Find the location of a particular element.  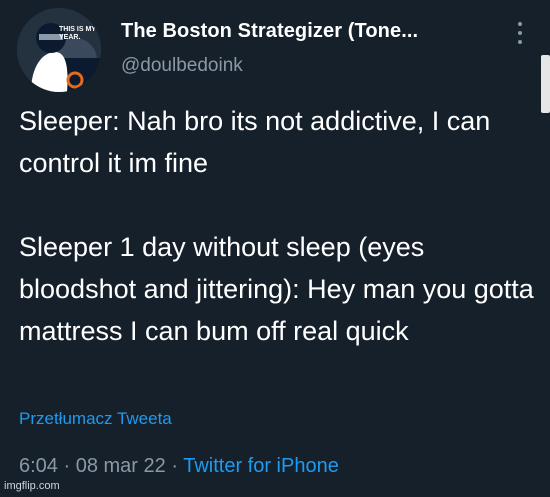

tweet-source-link: Twitter for iPhone is located at coordinates (261, 466).